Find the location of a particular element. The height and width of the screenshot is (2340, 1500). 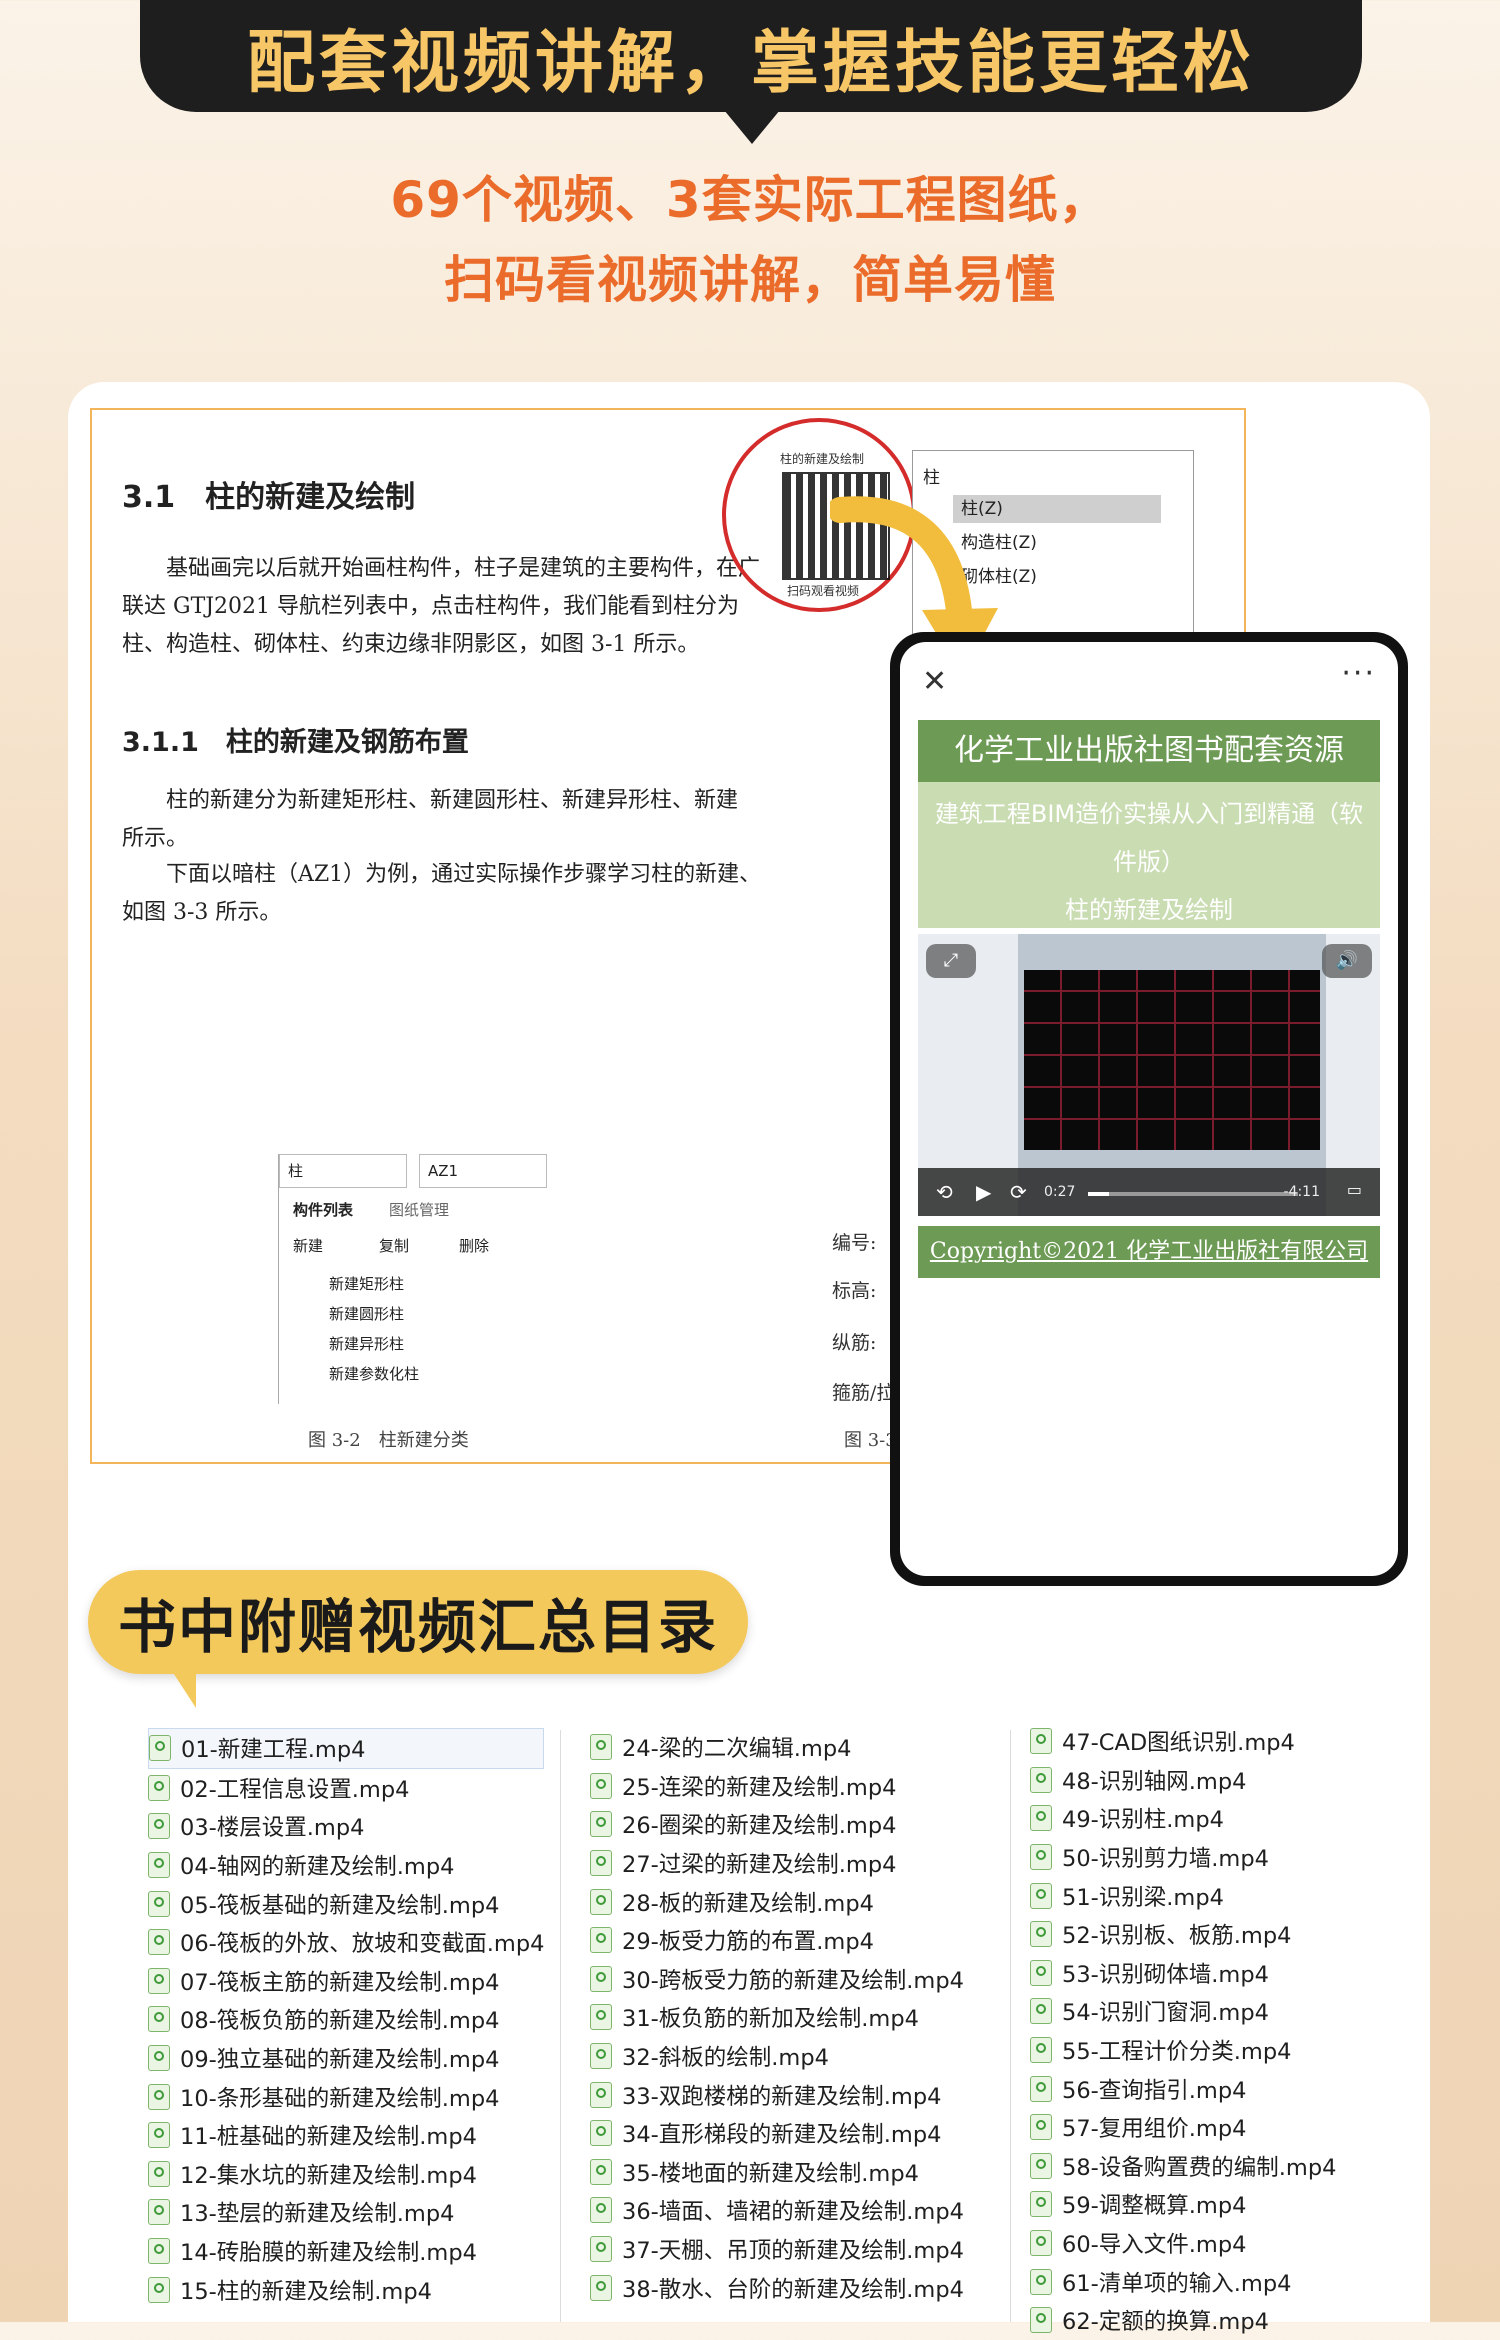

video-file-item: 53-识别砌体墙.mp4 is located at coordinates (1183, 1973).